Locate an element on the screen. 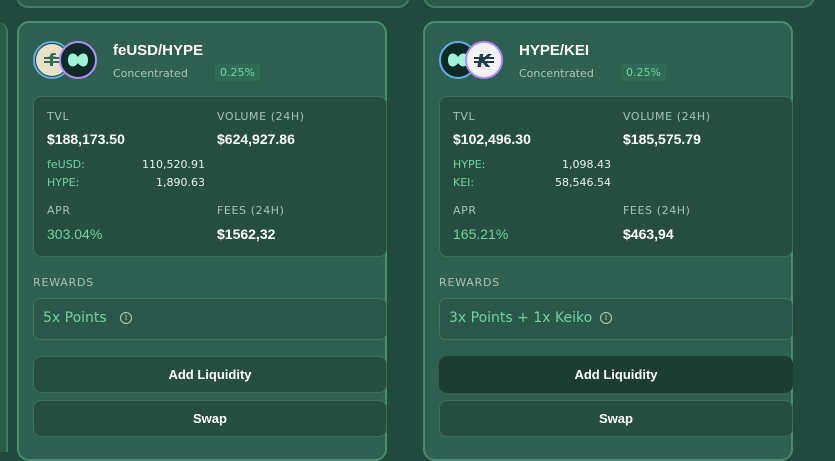 The height and width of the screenshot is (461, 835). reserve-token-label: feUSD: is located at coordinates (66, 164).